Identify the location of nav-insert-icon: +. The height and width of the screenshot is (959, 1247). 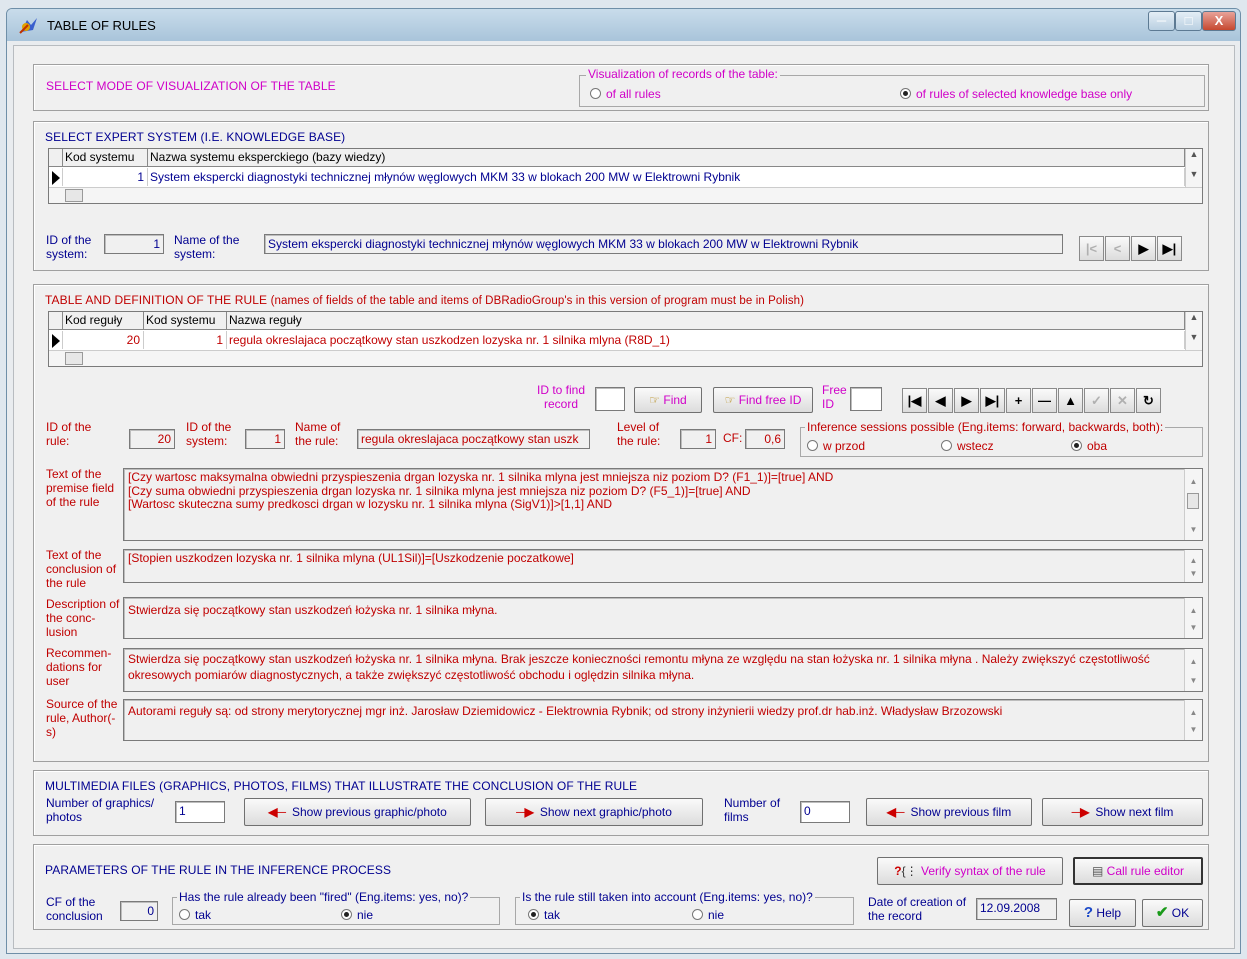
(1018, 400).